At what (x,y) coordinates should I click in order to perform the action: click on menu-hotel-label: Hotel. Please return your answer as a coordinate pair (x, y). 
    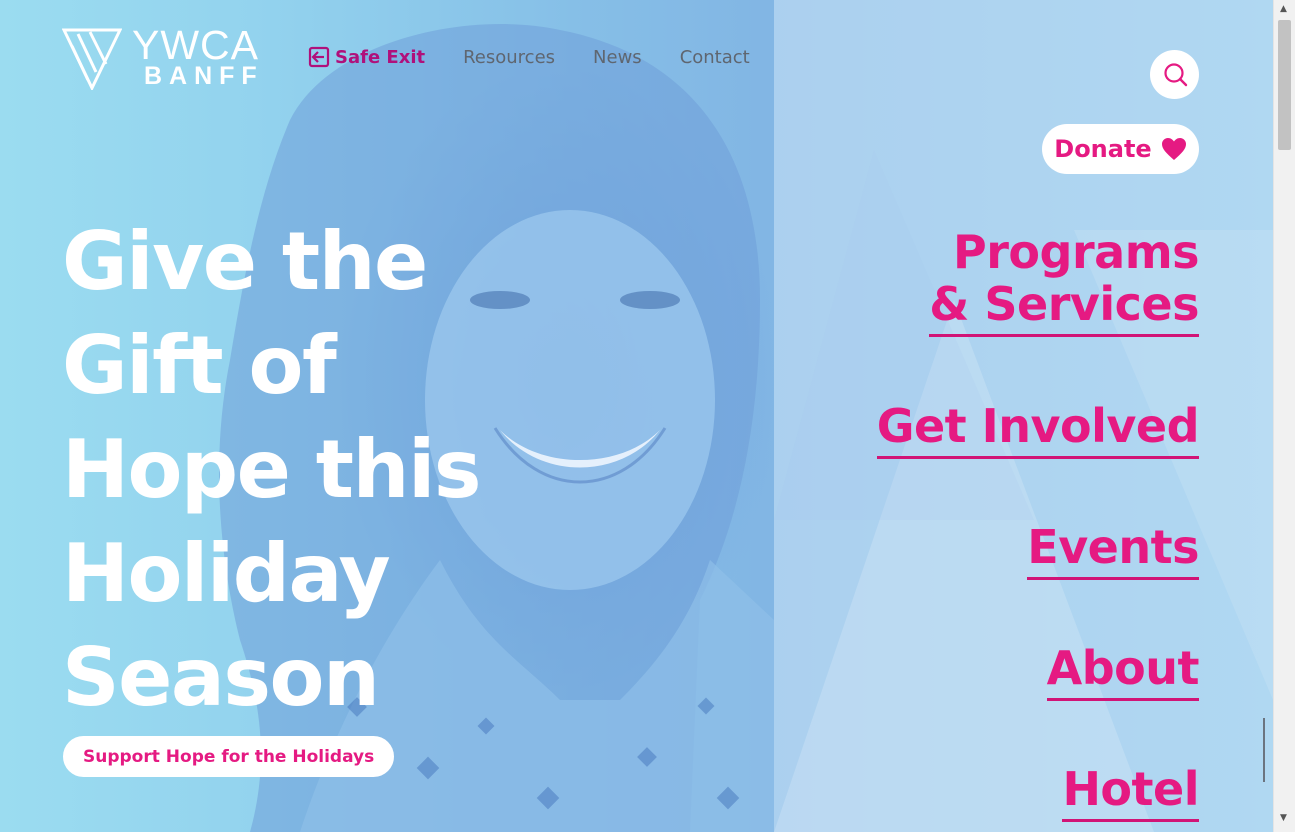
    Looking at the image, I should click on (1130, 792).